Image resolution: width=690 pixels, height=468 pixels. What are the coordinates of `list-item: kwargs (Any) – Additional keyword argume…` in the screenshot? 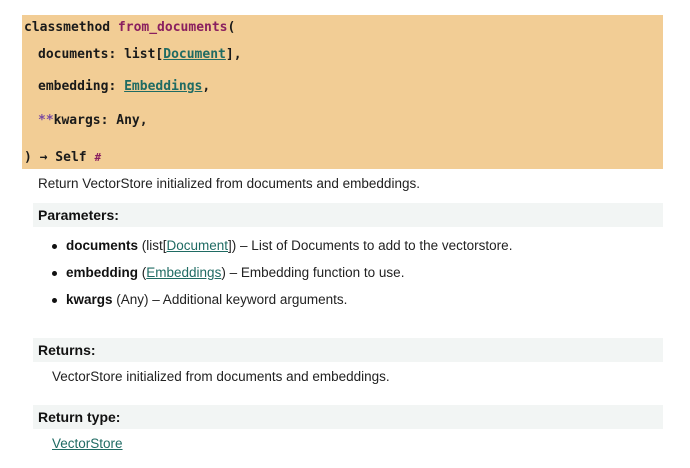 It's located at (281, 305).